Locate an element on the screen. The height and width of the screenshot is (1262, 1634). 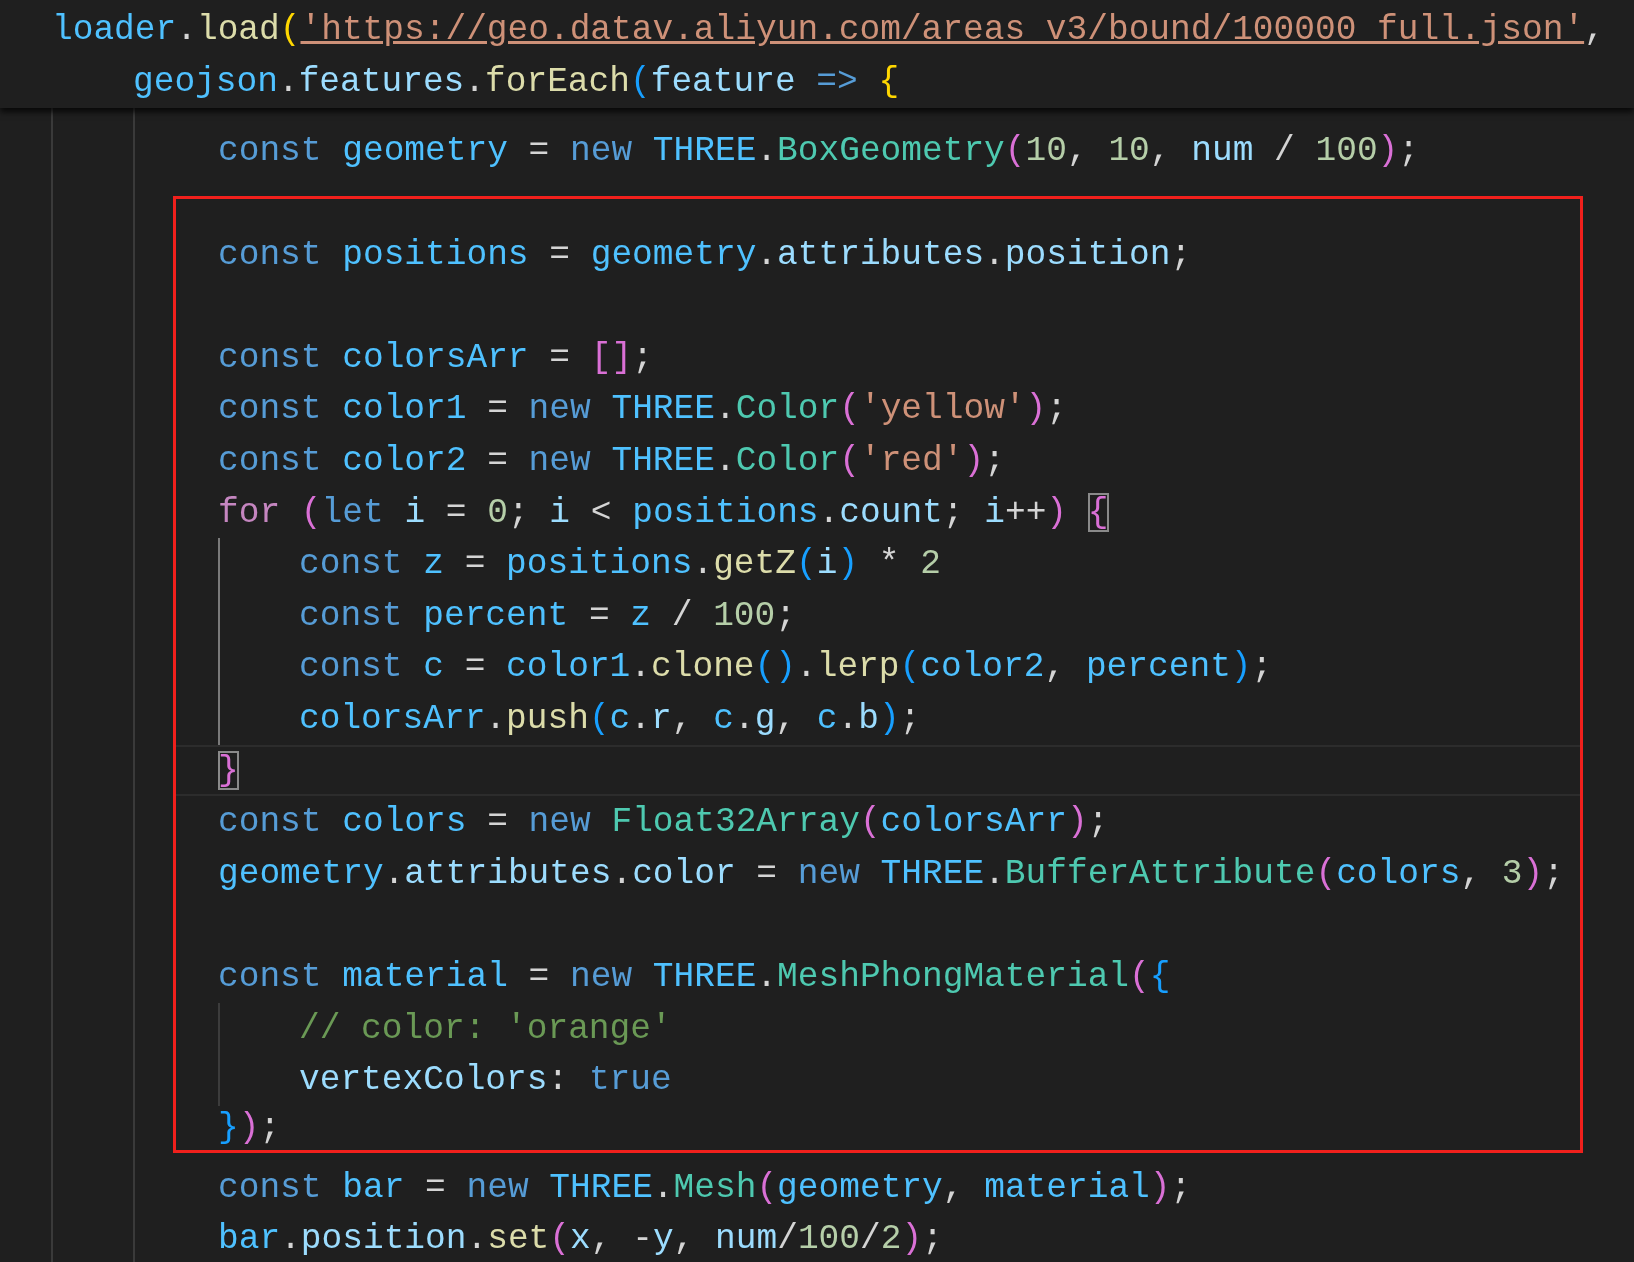
code-line: const color1 = new THREE.Color('yellow'); is located at coordinates (642, 409).